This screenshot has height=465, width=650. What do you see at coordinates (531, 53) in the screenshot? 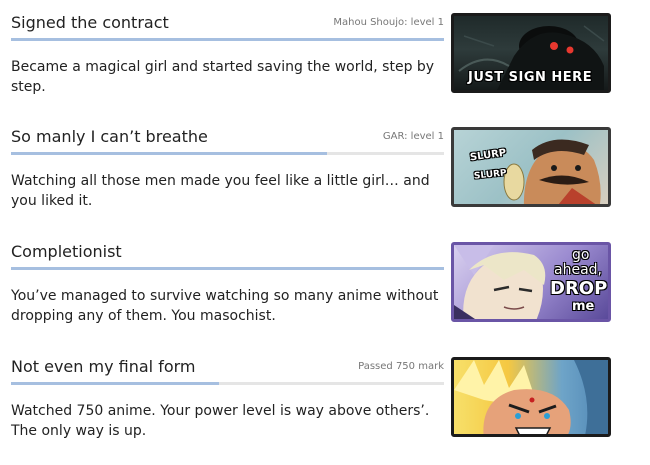
I see `contract-anime-icon: JUST SIGN HERE` at bounding box center [531, 53].